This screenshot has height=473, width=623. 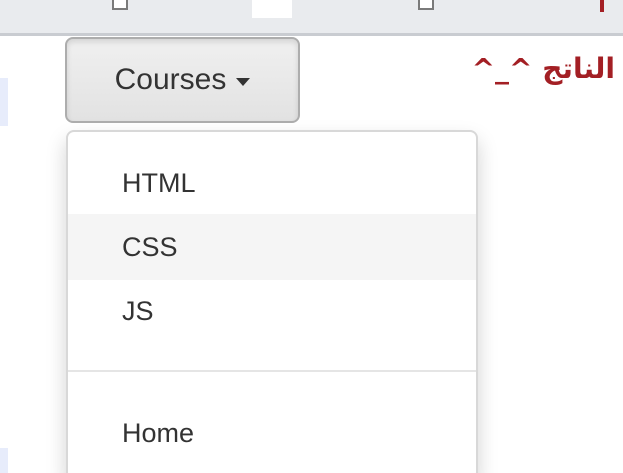 I want to click on menu-item-home: Home, so click(x=272, y=433).